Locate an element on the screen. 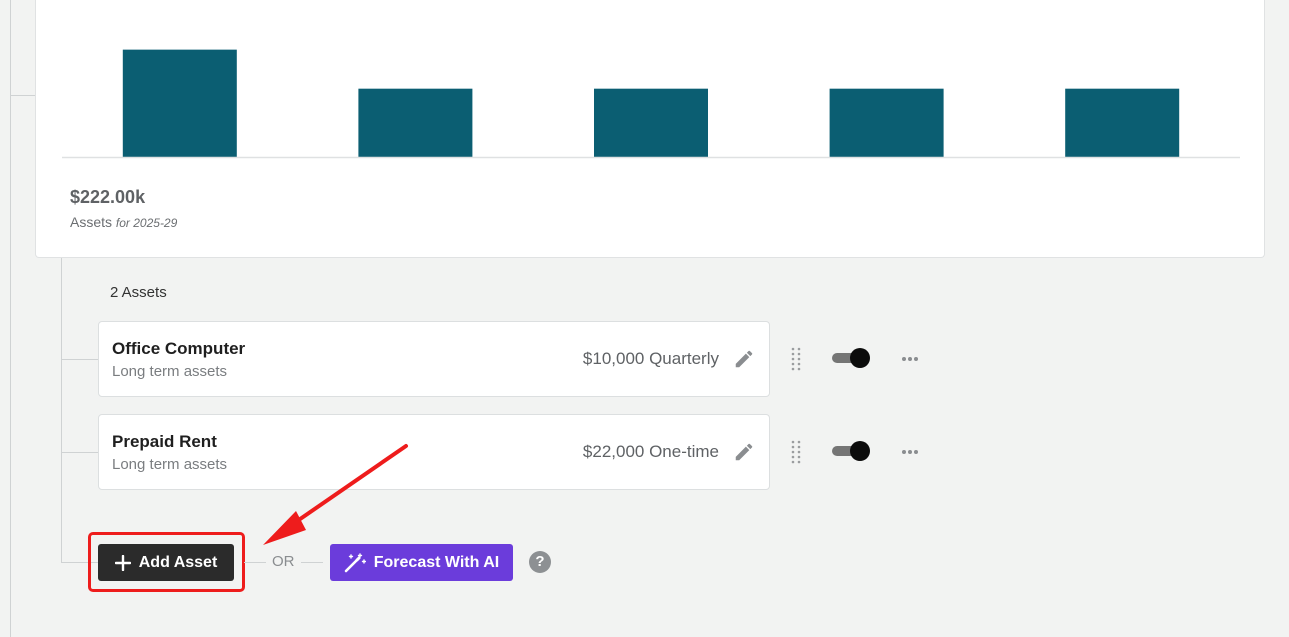  caption-period: for 2025-29 is located at coordinates (146, 223).